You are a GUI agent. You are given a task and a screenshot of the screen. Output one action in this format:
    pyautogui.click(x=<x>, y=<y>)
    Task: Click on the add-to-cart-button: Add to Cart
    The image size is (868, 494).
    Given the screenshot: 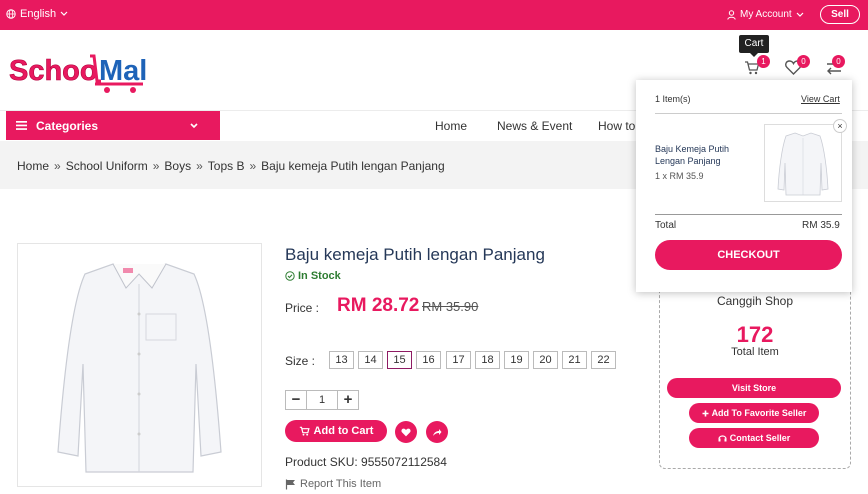 What is the action you would take?
    pyautogui.click(x=336, y=431)
    